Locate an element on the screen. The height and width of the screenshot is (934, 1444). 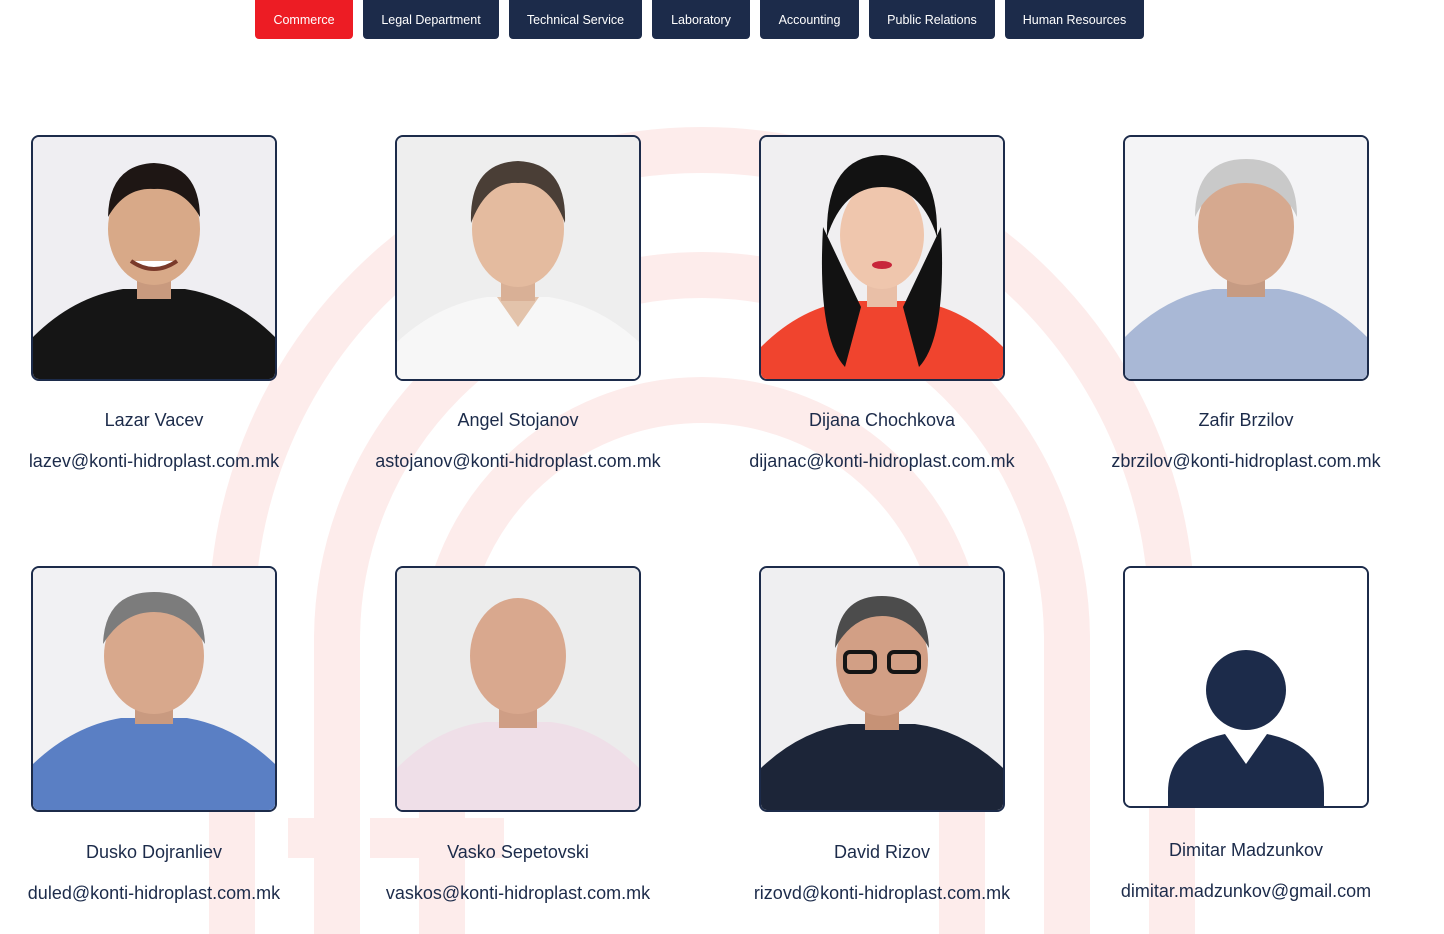
employee-name: Zafir Brzilov is located at coordinates (1246, 420).